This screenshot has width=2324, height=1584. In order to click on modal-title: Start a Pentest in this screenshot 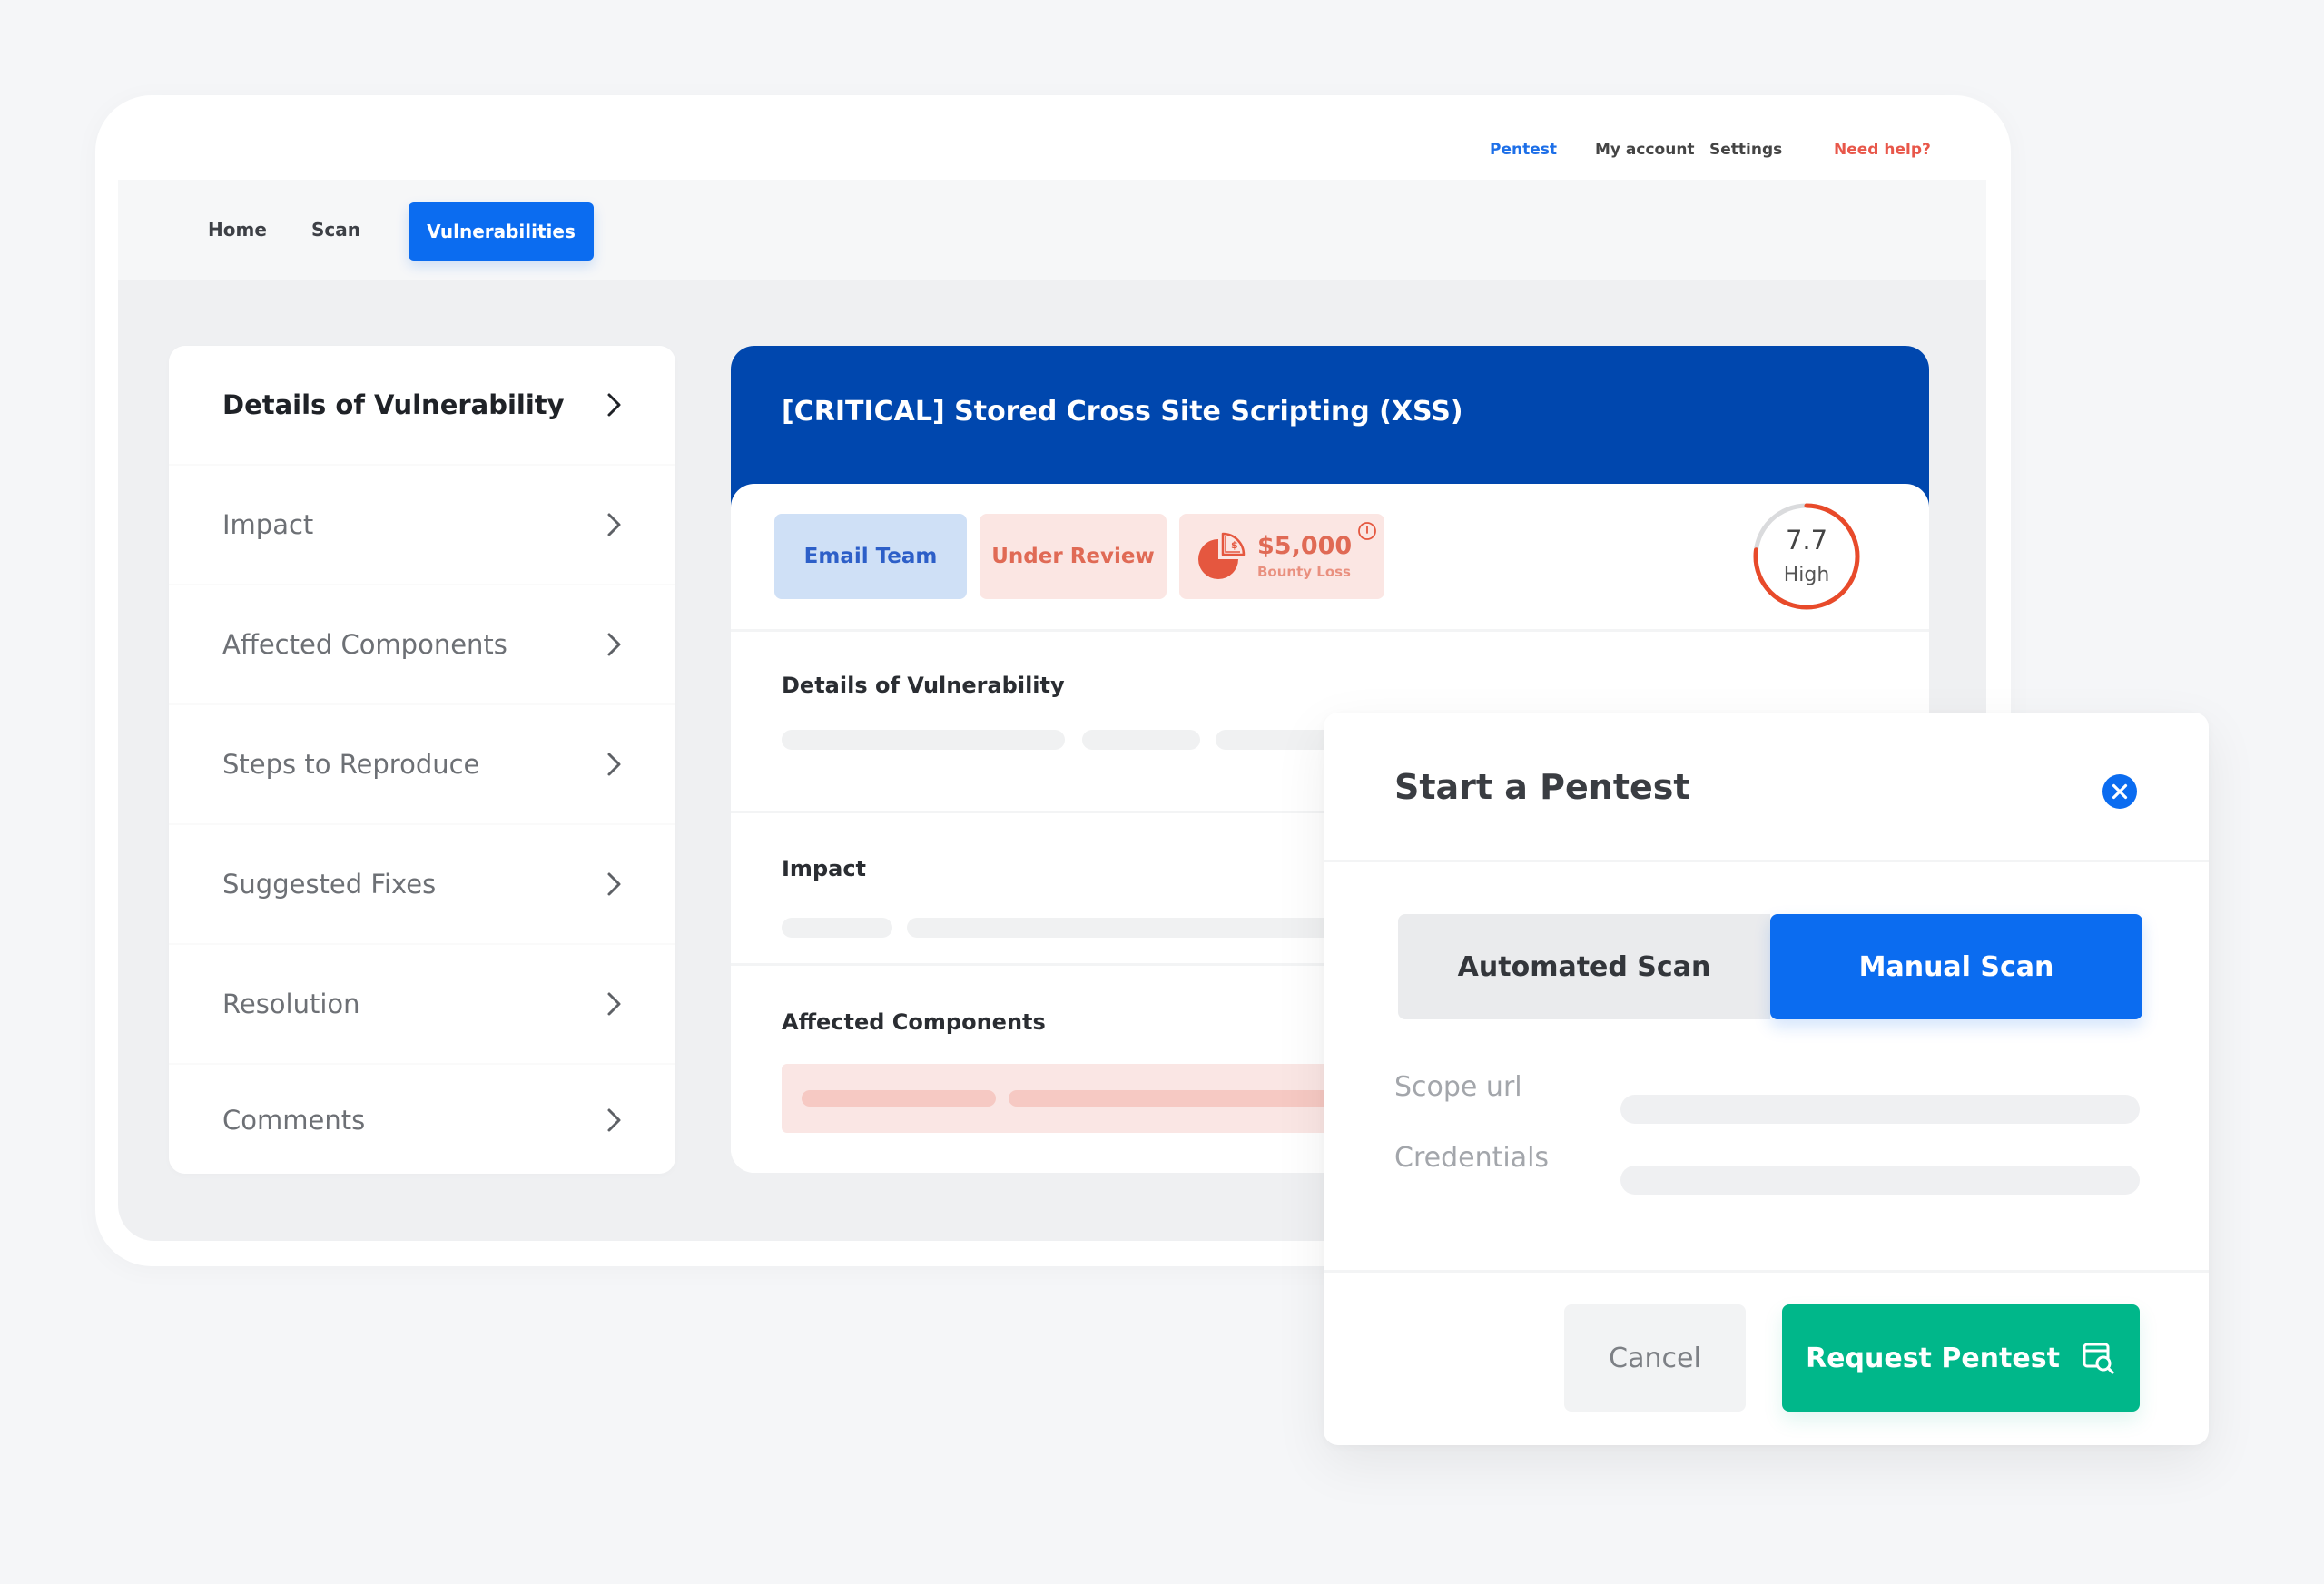, I will do `click(1542, 787)`.